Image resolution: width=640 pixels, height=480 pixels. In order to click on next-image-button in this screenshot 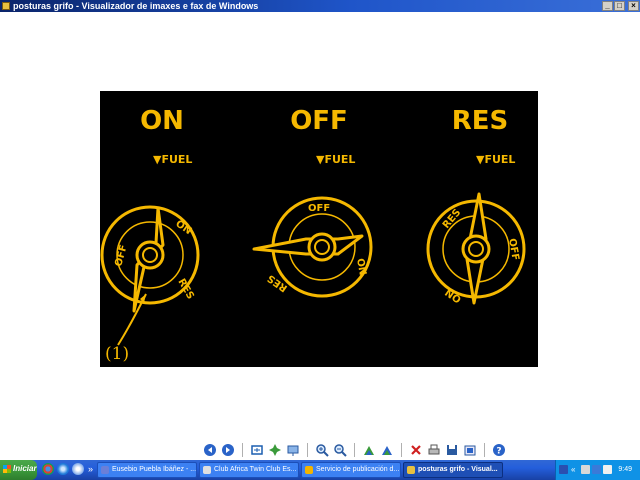, I will do `click(228, 450)`.